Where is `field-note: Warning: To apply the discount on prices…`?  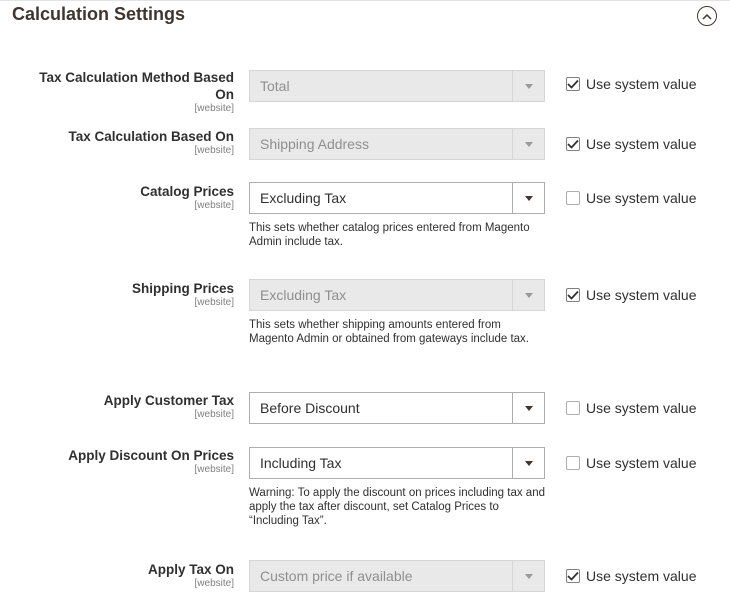 field-note: Warning: To apply the discount on prices… is located at coordinates (397, 507).